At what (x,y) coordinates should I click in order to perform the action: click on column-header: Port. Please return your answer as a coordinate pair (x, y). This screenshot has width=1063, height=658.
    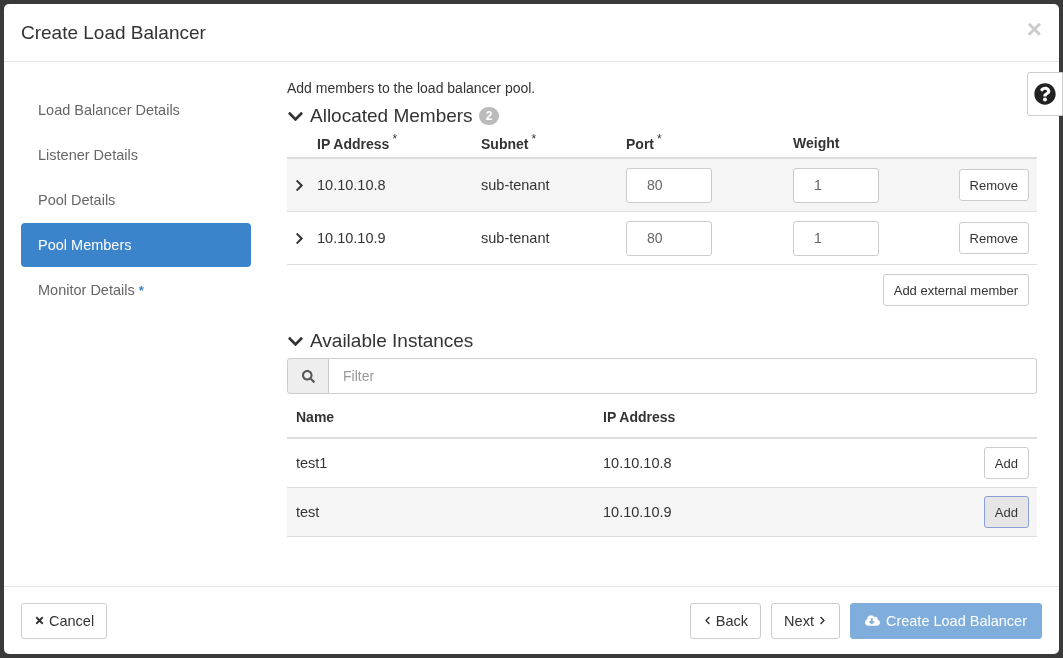
    Looking at the image, I should click on (640, 144).